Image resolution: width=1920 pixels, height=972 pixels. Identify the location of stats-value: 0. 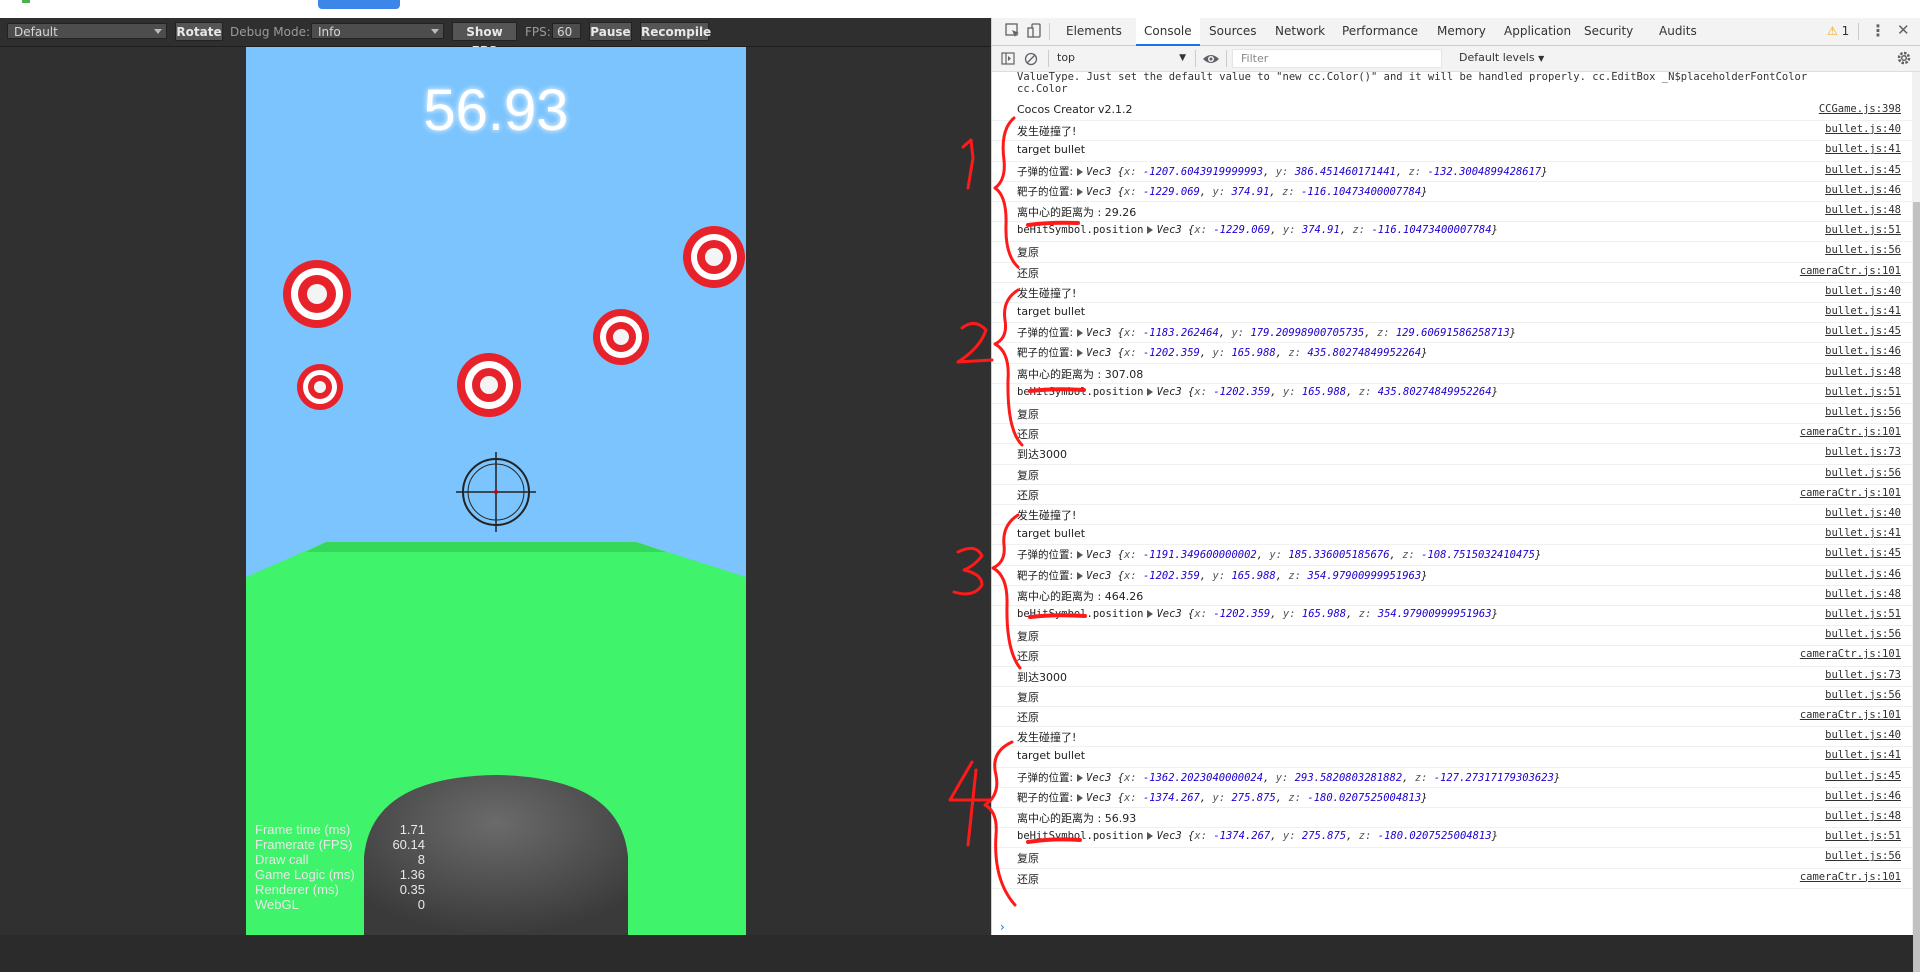
(421, 904).